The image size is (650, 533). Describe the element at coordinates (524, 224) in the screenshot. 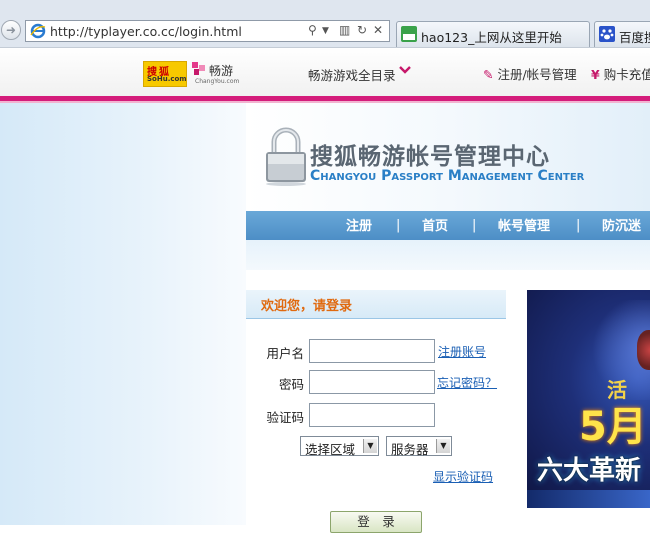

I see `nav-account-manage: 帐号管理` at that location.